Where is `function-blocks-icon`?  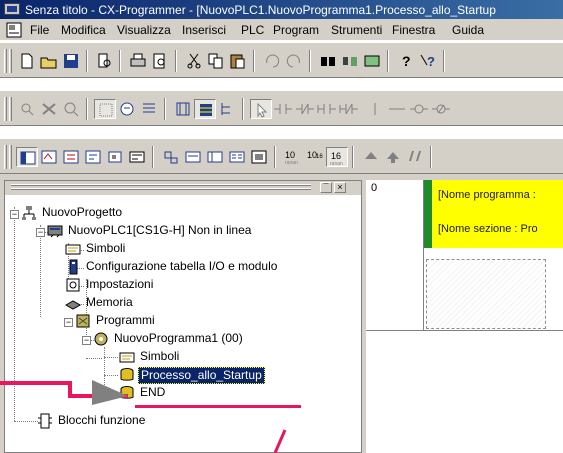
function-blocks-icon is located at coordinates (45, 421).